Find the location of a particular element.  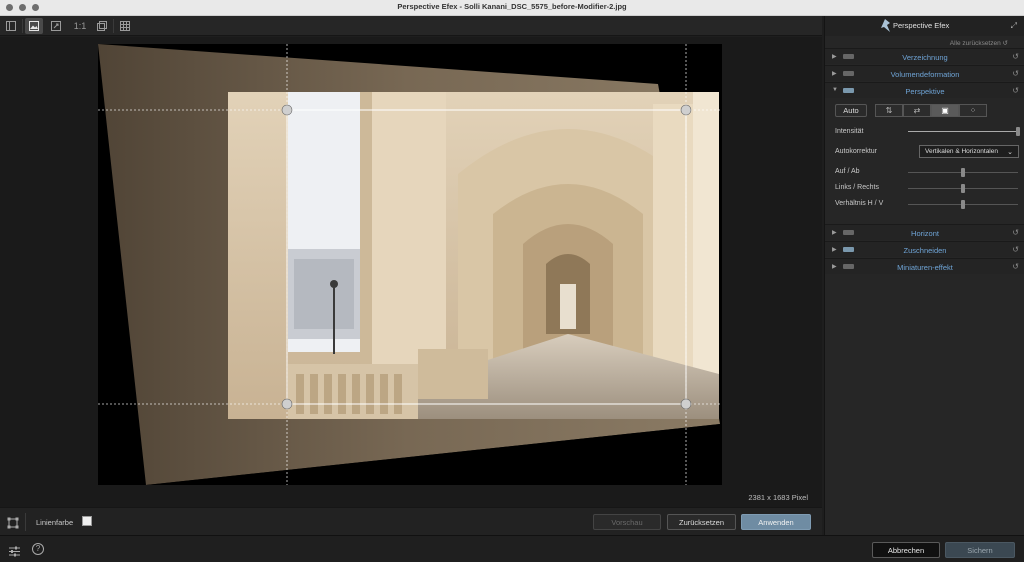

section-label: Miniaturen-effekt is located at coordinates (925, 267).